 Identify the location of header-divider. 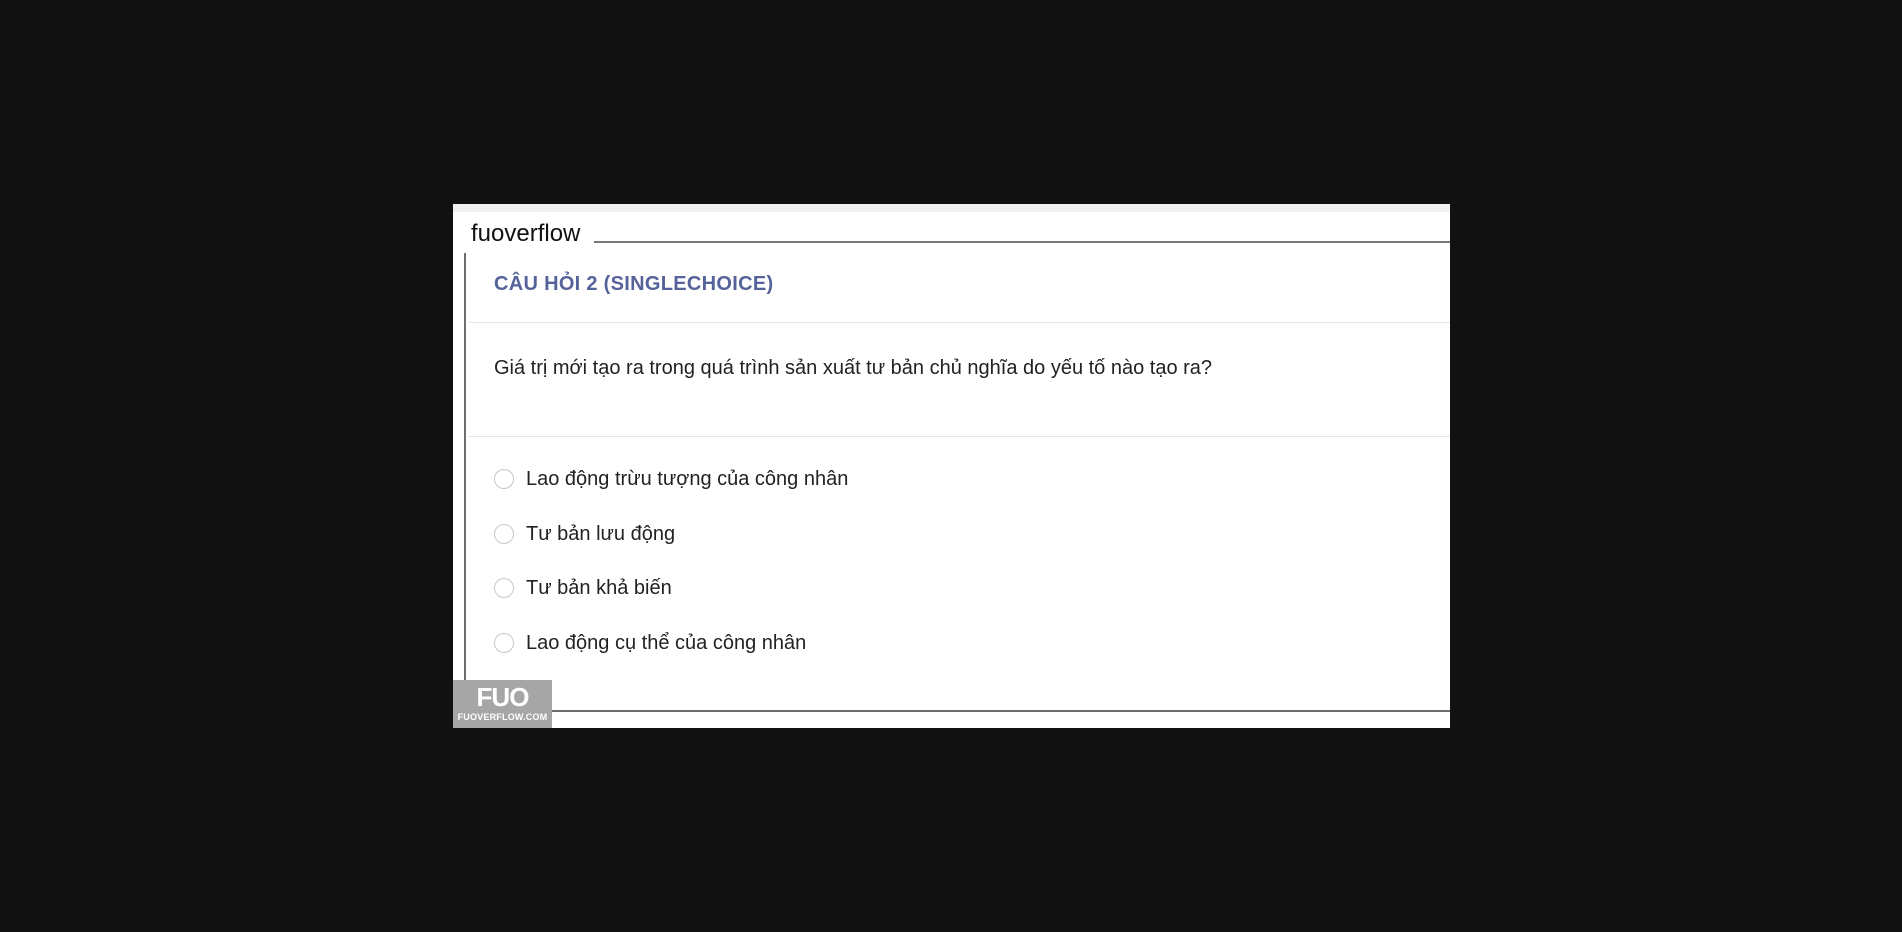
(1022, 242).